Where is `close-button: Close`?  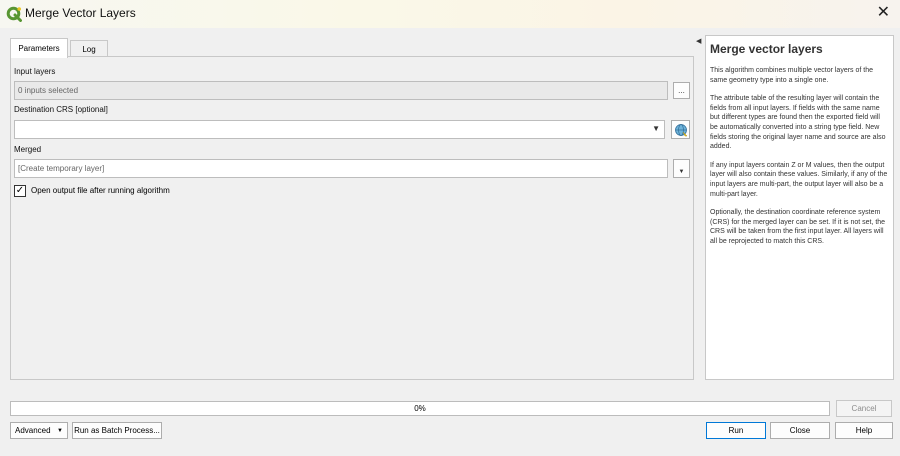 close-button: Close is located at coordinates (800, 430).